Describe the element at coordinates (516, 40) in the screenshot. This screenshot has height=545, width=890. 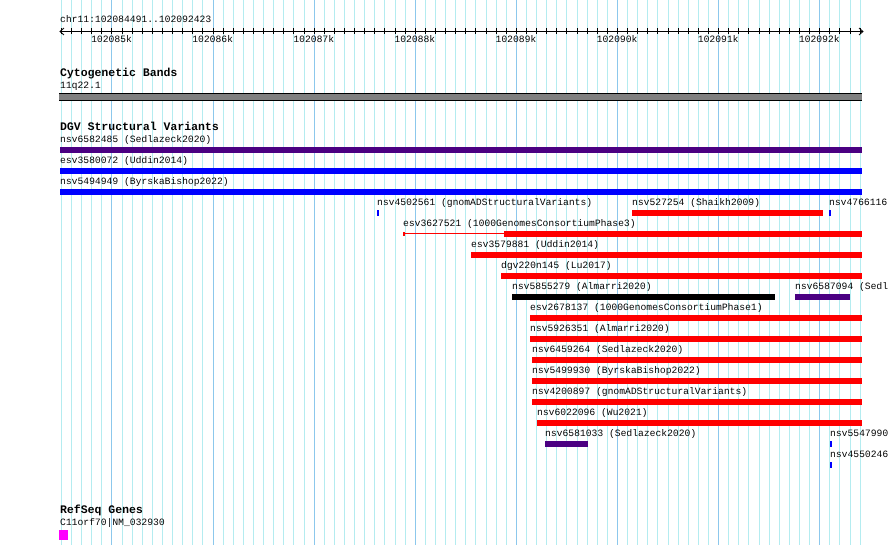
I see `tick-label: 102089k` at that location.